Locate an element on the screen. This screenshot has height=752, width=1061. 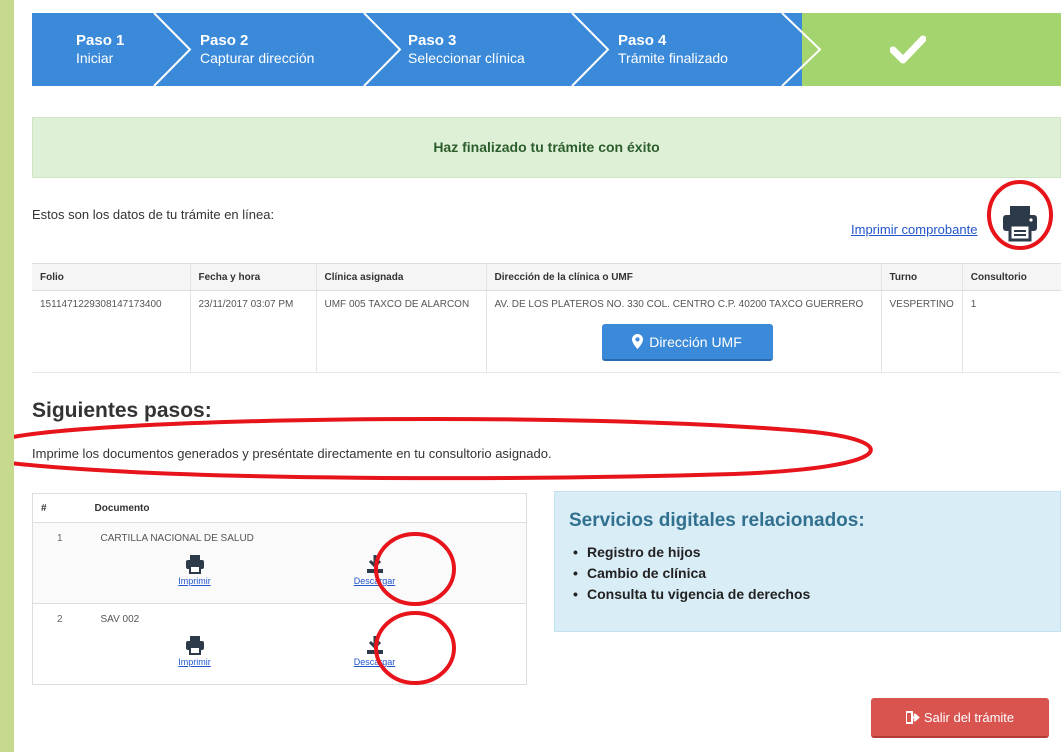
documents-table: # Documento 1 CARTILLA NACIONAL DE SALUD is located at coordinates (279, 589).